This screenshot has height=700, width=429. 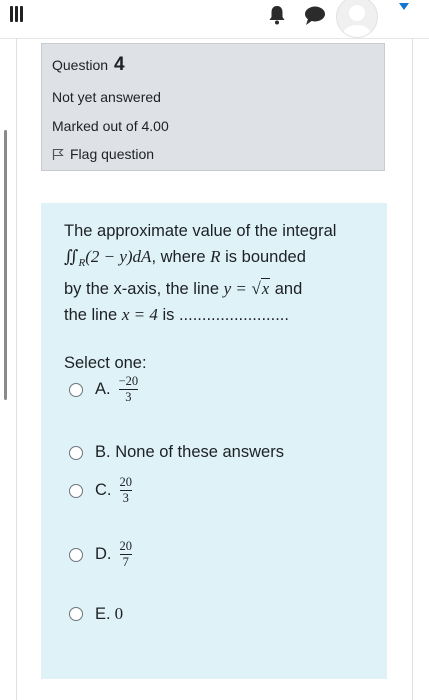 I want to click on text-where: , where, so click(x=178, y=257).